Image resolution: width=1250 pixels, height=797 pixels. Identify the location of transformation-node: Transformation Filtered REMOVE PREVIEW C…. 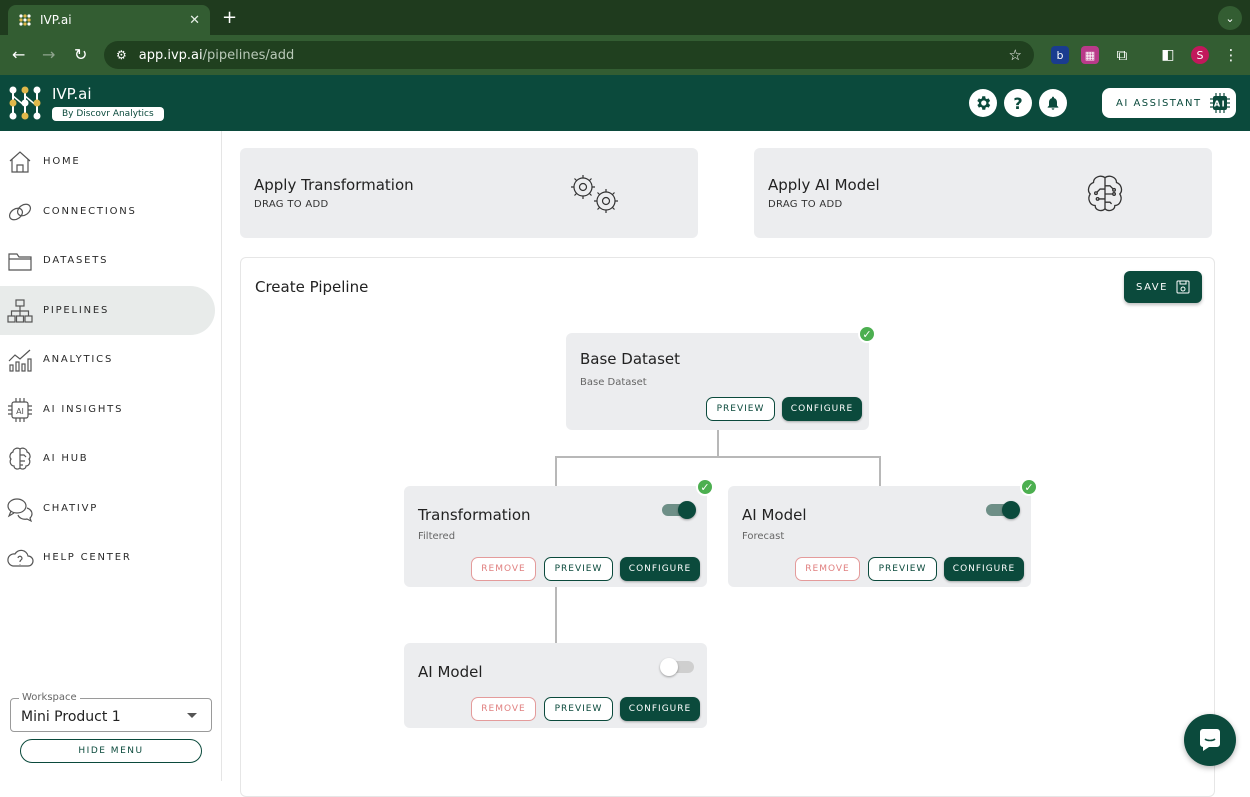
(559, 532).